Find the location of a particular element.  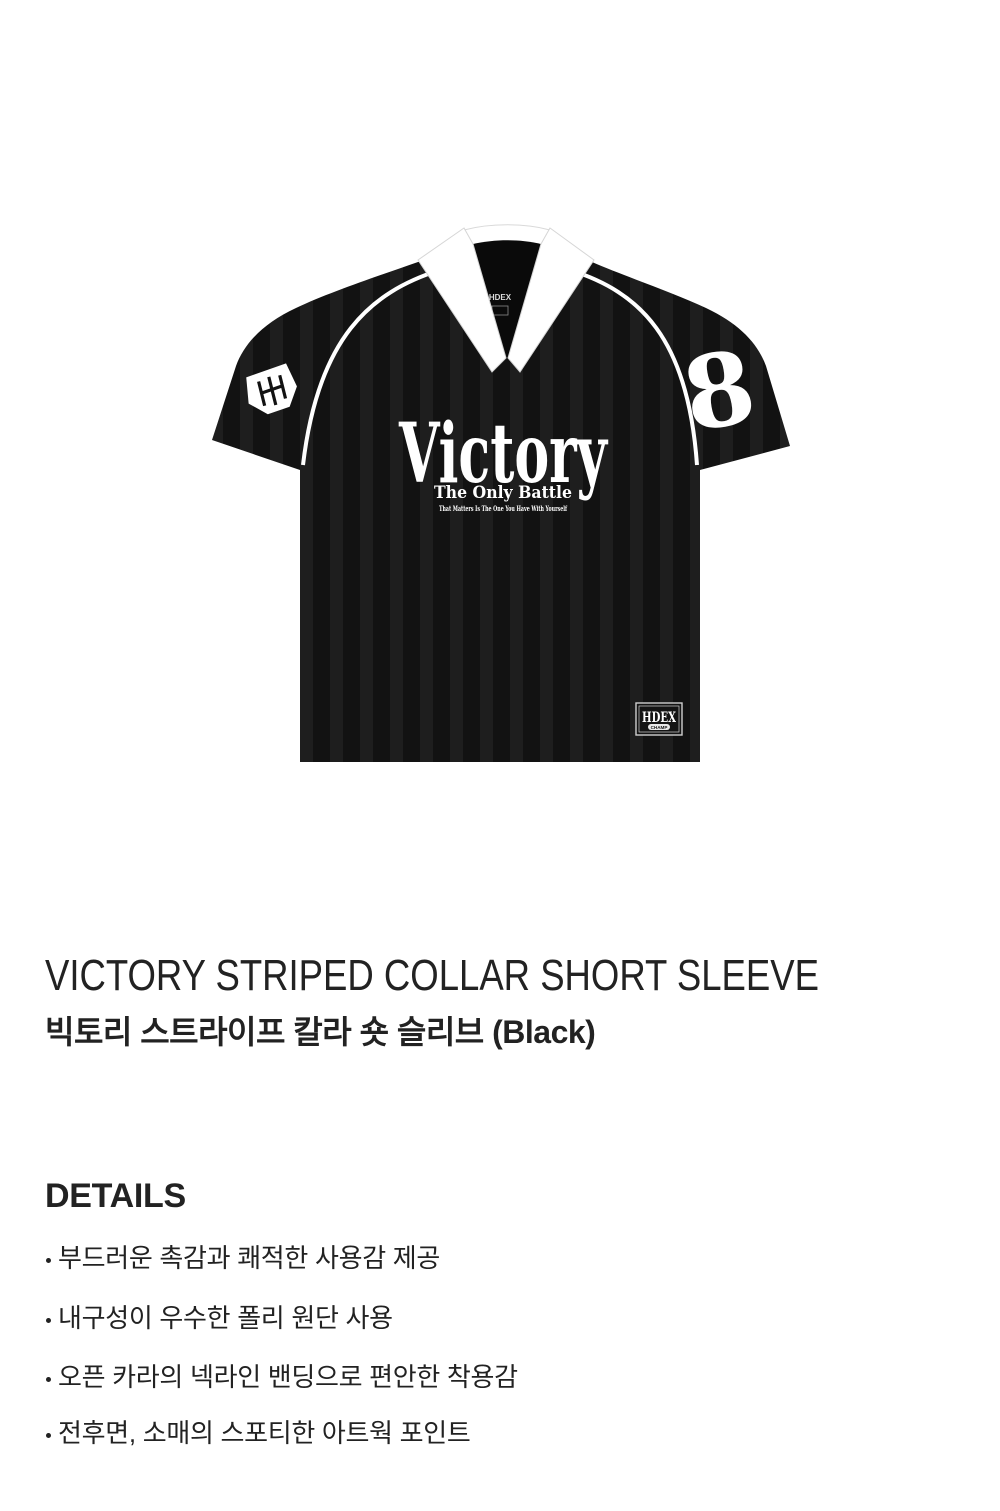

detail-text: 전후면, 소매의 스포티한 아트웍 포인트 is located at coordinates (264, 1433).